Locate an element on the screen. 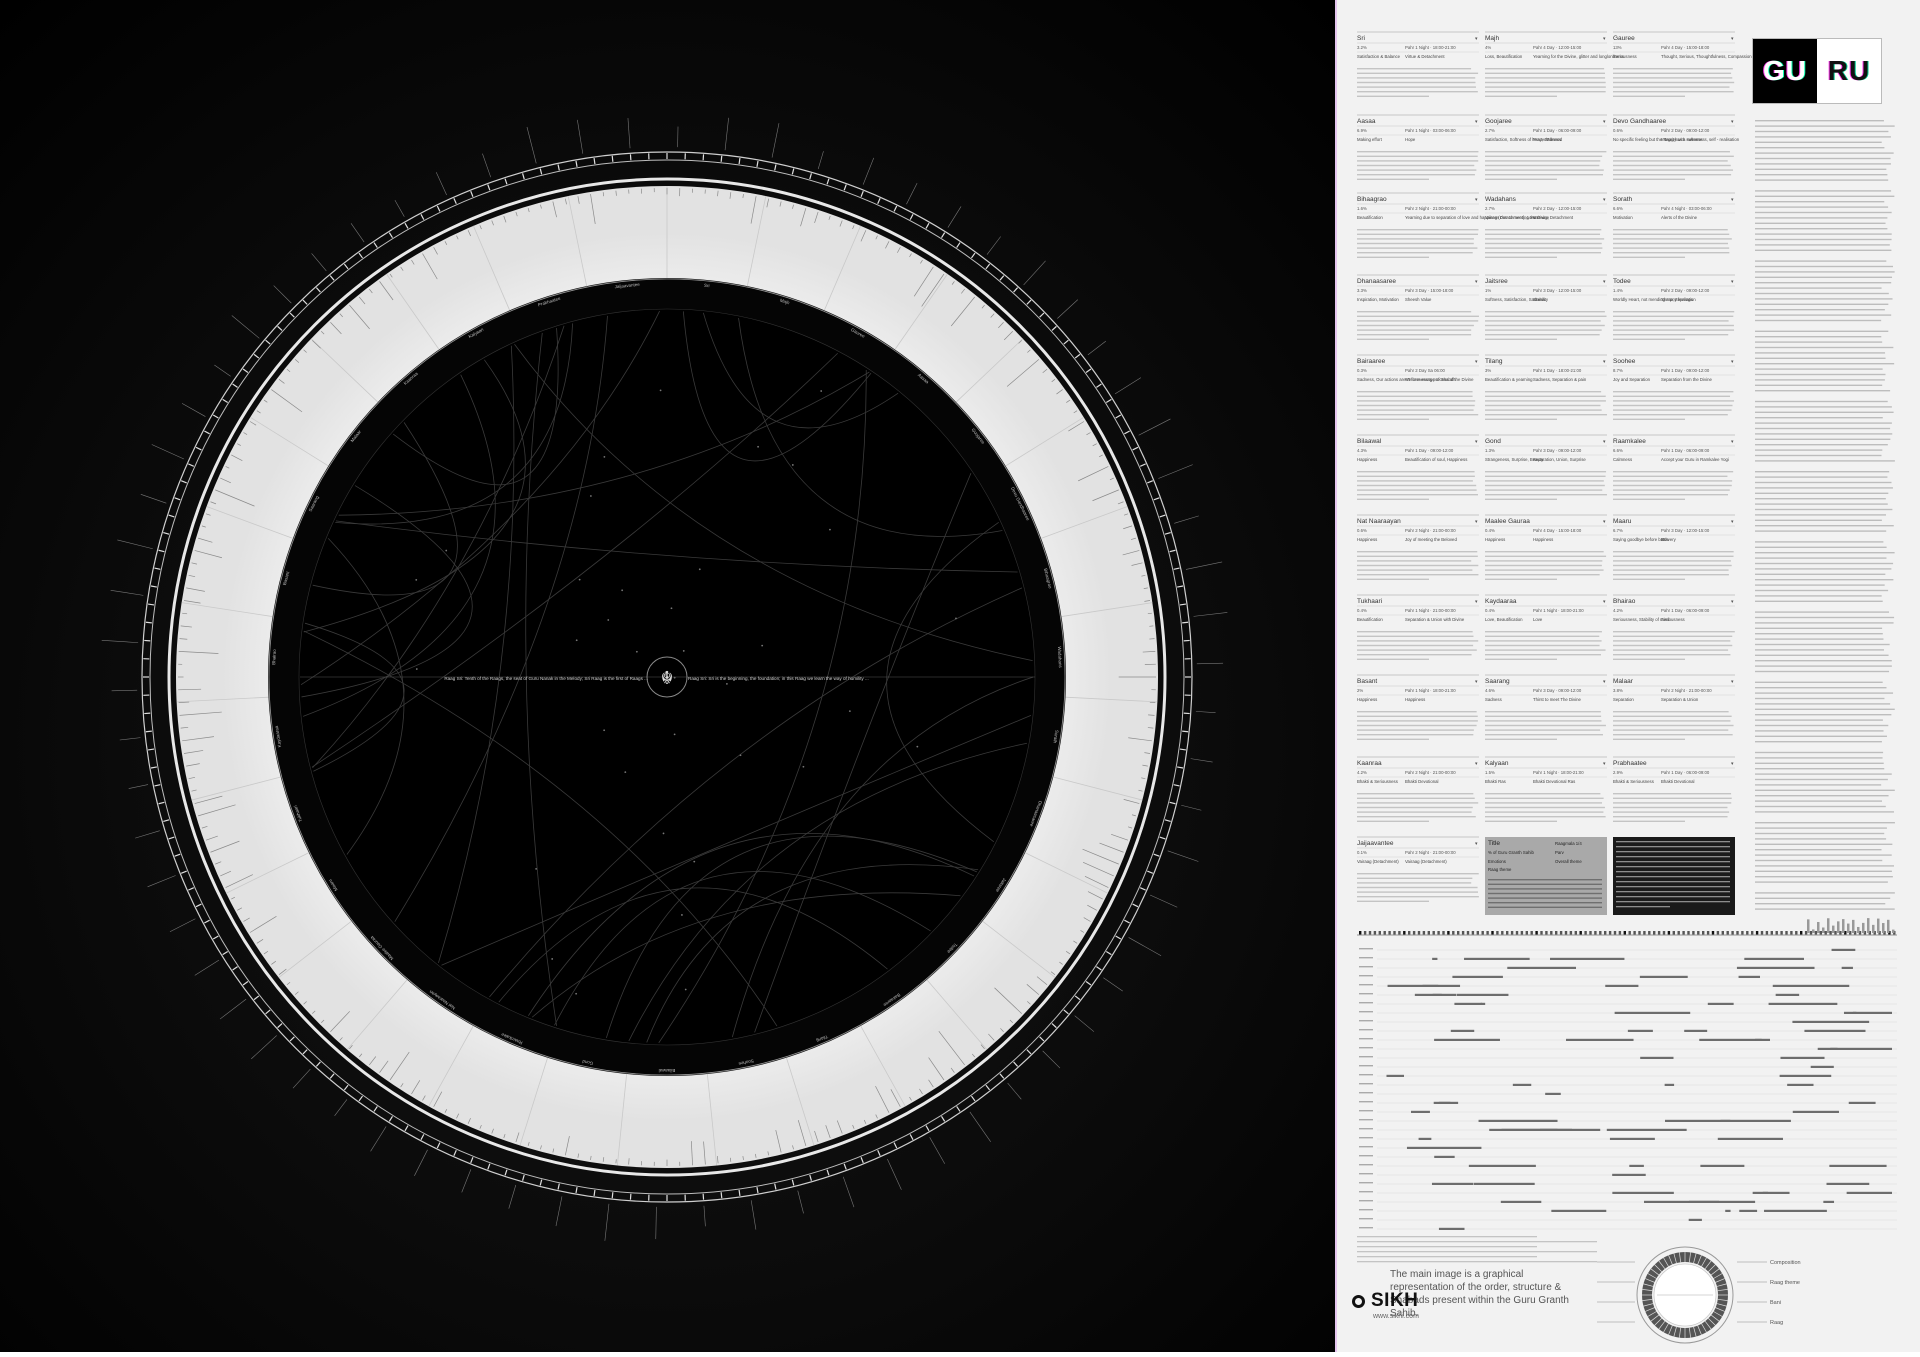 This screenshot has height=1357, width=1920. raag-theme: Bhakti Devotional is located at coordinates (1421, 781).